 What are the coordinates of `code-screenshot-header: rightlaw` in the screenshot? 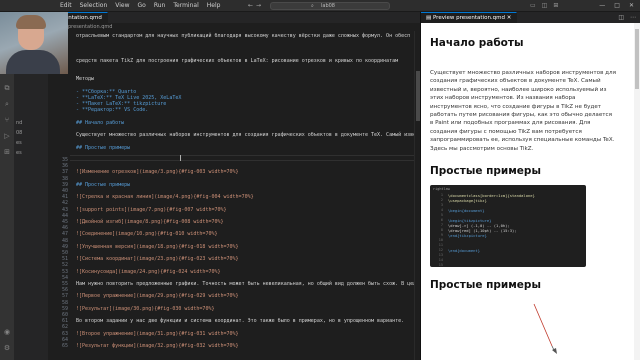 It's located at (441, 189).